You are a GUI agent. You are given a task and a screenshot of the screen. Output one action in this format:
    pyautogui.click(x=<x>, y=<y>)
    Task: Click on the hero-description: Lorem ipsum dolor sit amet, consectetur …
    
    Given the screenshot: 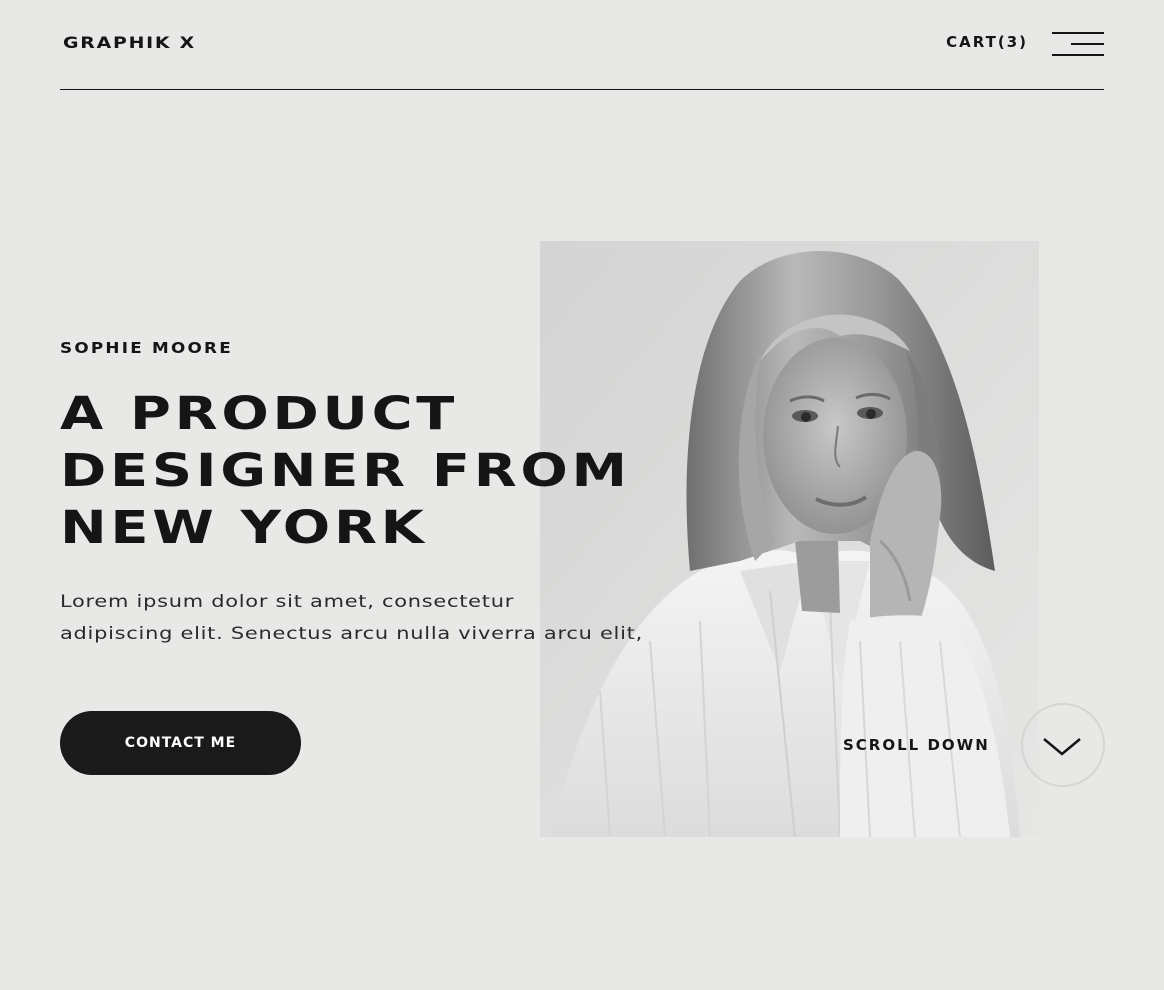 What is the action you would take?
    pyautogui.click(x=404, y=618)
    